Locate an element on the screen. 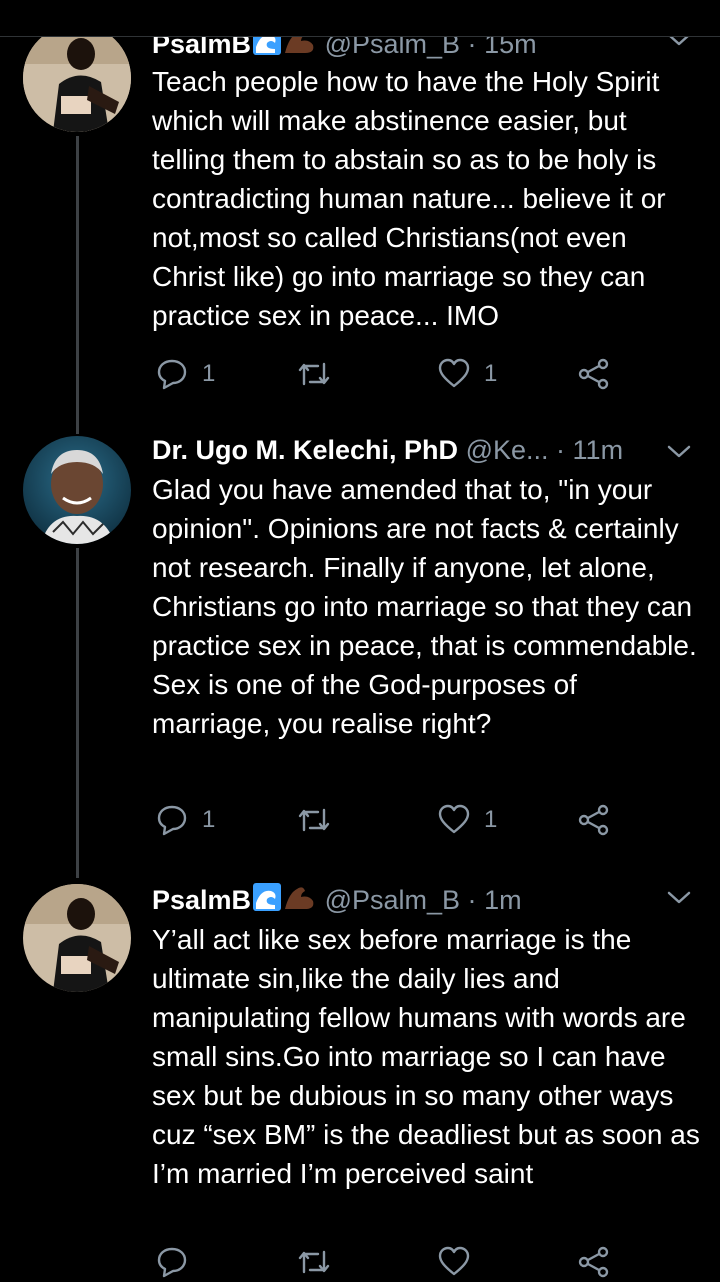 The height and width of the screenshot is (1282, 720). tweet-header: Dr. Ugo M. Kelechi, PhD @Ke... · 11m is located at coordinates (426, 450).